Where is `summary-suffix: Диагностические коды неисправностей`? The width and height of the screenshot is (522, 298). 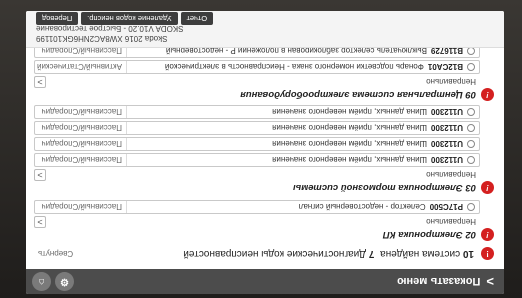
summary-suffix: Диагностические коды неисправностей is located at coordinates (274, 254).